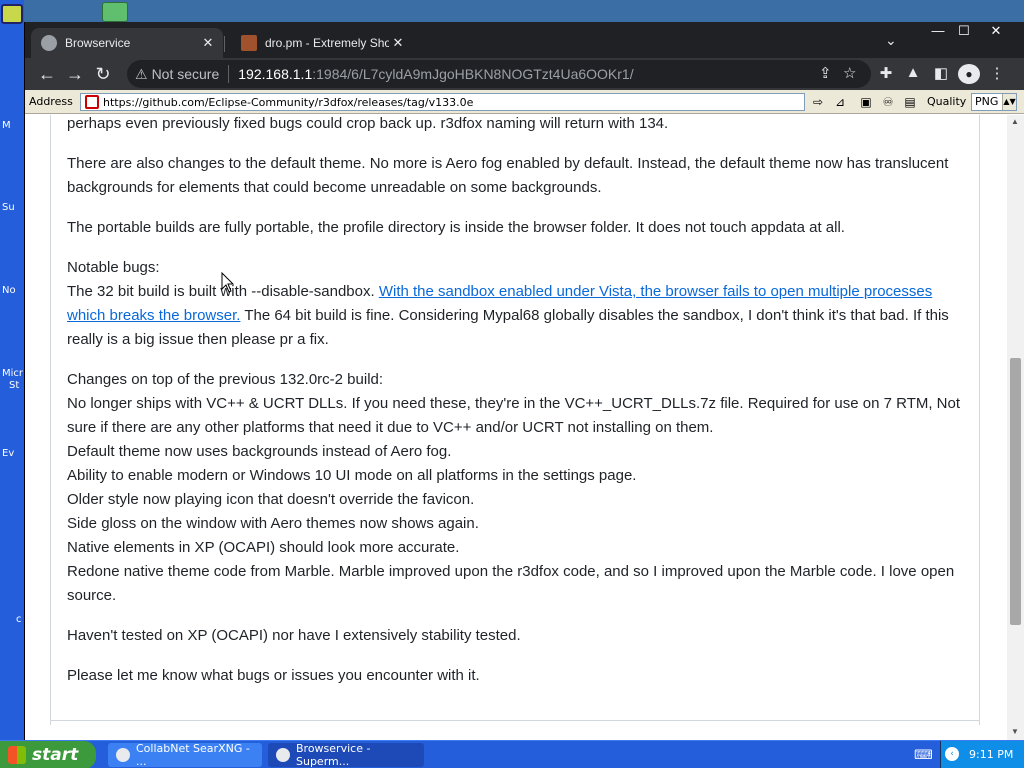  I want to click on desktop-label: M, so click(6, 125).